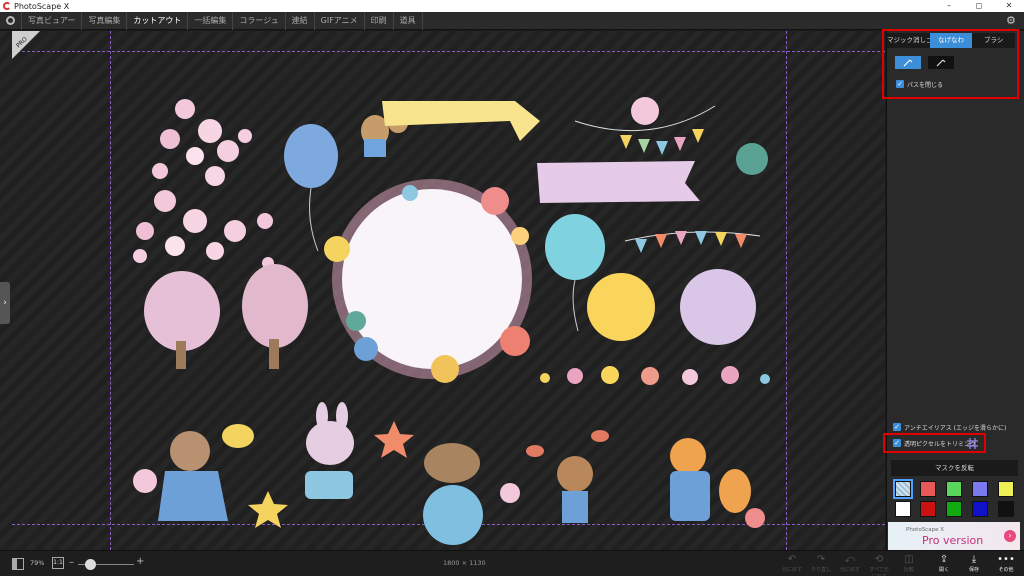 The height and width of the screenshot is (576, 1024). Describe the element at coordinates (512, 6) in the screenshot. I see `title-bar: PhotoScape X – ◻ ✕` at that location.